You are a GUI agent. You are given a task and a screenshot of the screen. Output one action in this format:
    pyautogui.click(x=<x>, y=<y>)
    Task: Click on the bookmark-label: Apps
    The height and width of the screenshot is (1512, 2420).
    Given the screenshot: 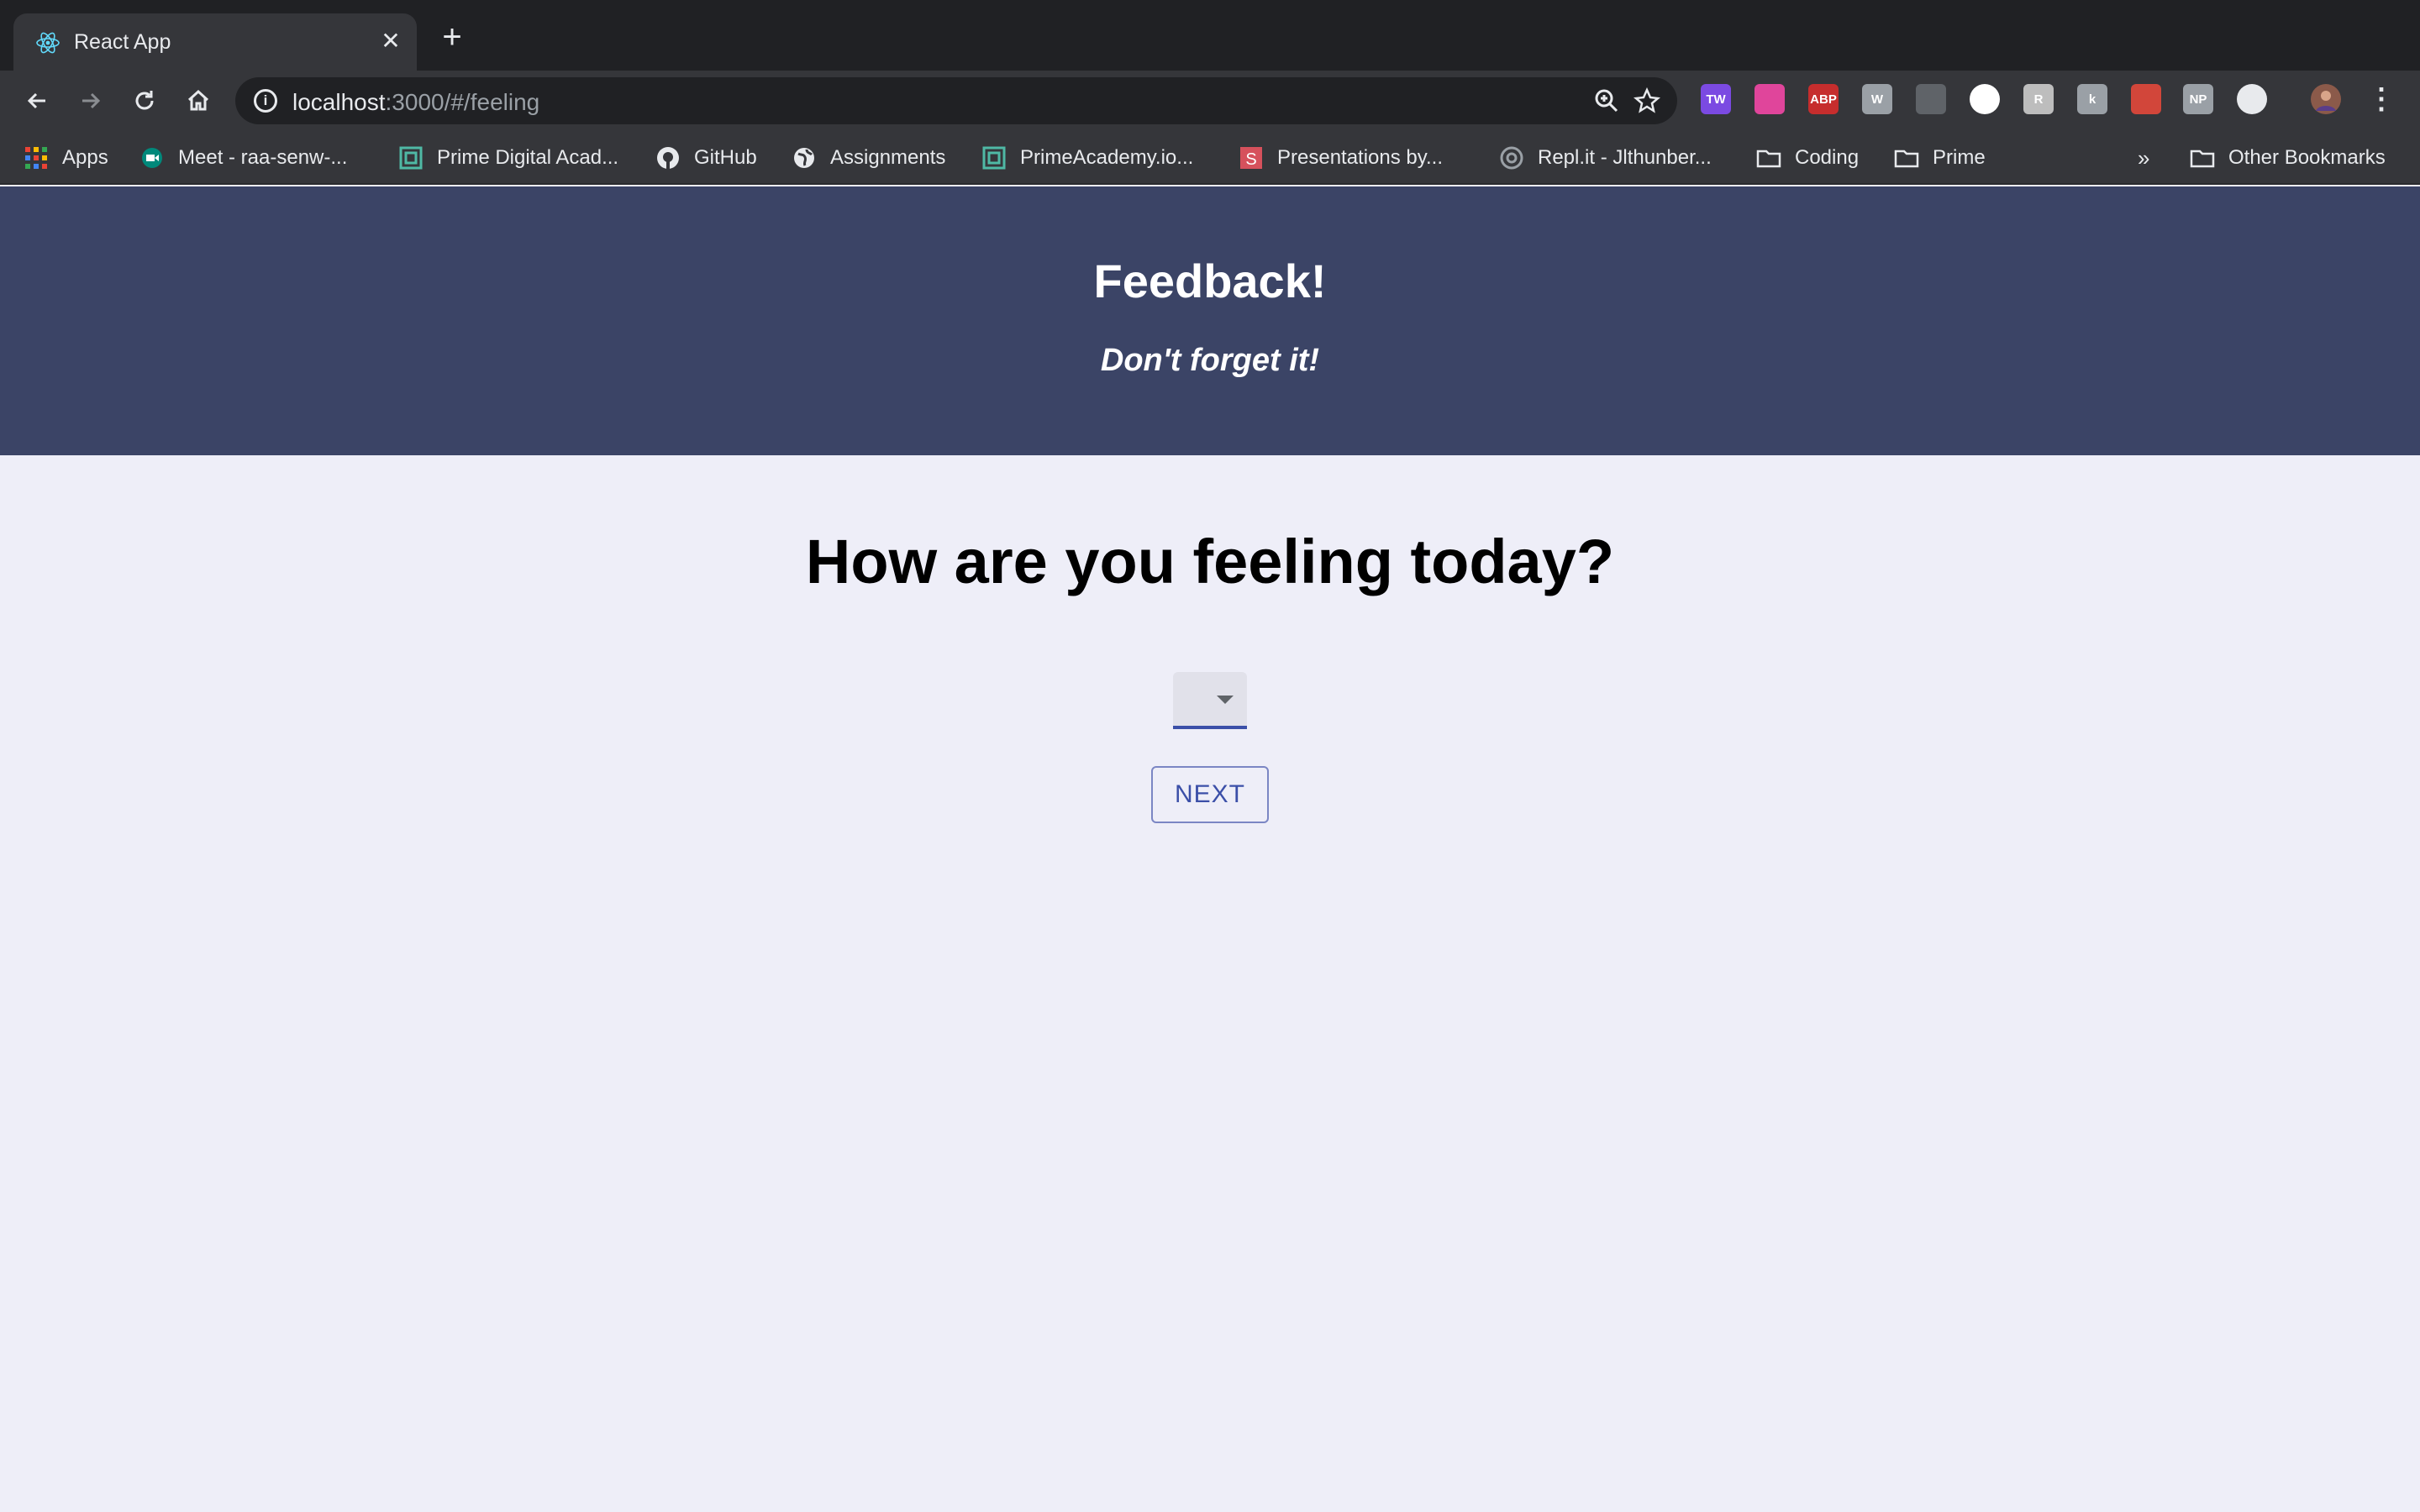 What is the action you would take?
    pyautogui.click(x=85, y=157)
    